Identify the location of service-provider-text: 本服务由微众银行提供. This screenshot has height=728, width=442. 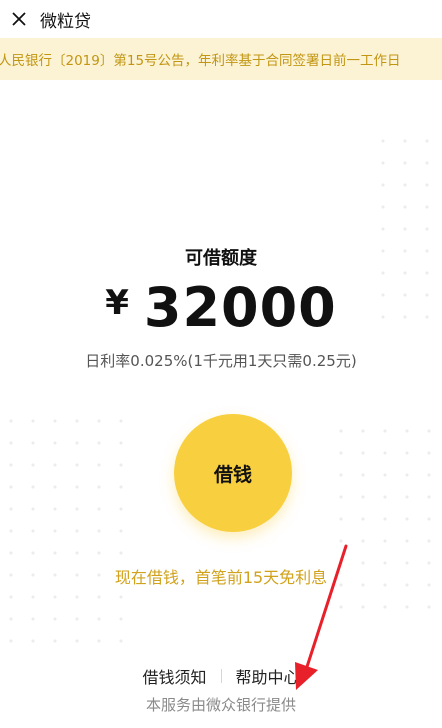
(220, 705).